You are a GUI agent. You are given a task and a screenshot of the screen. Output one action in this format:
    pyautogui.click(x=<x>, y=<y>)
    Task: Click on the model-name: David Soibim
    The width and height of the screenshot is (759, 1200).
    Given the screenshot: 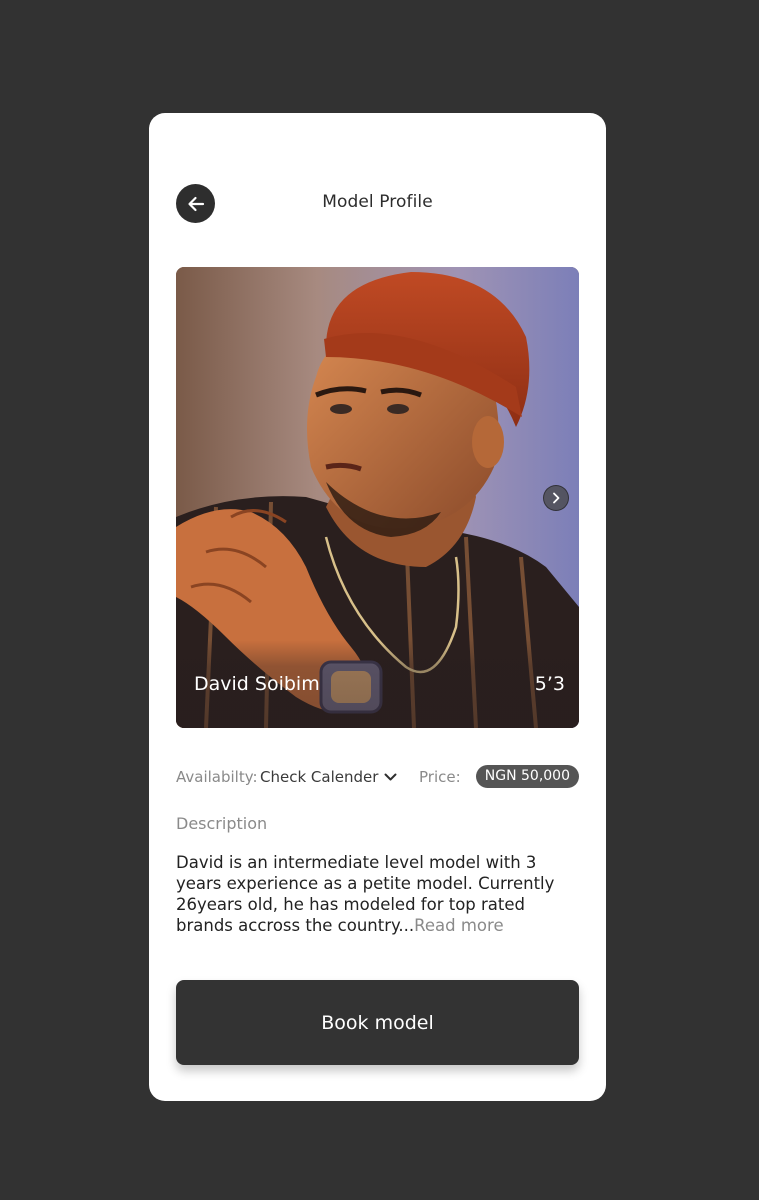 What is the action you would take?
    pyautogui.click(x=257, y=684)
    